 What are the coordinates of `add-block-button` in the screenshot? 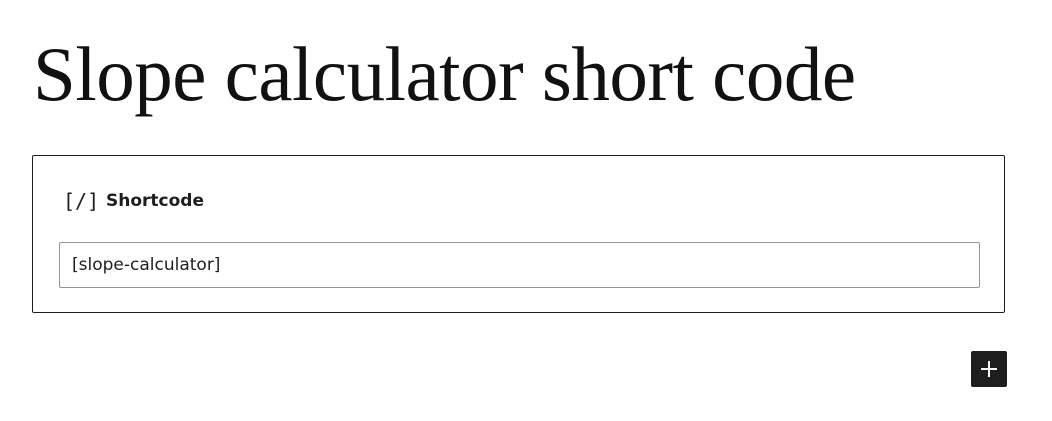 It's located at (989, 369).